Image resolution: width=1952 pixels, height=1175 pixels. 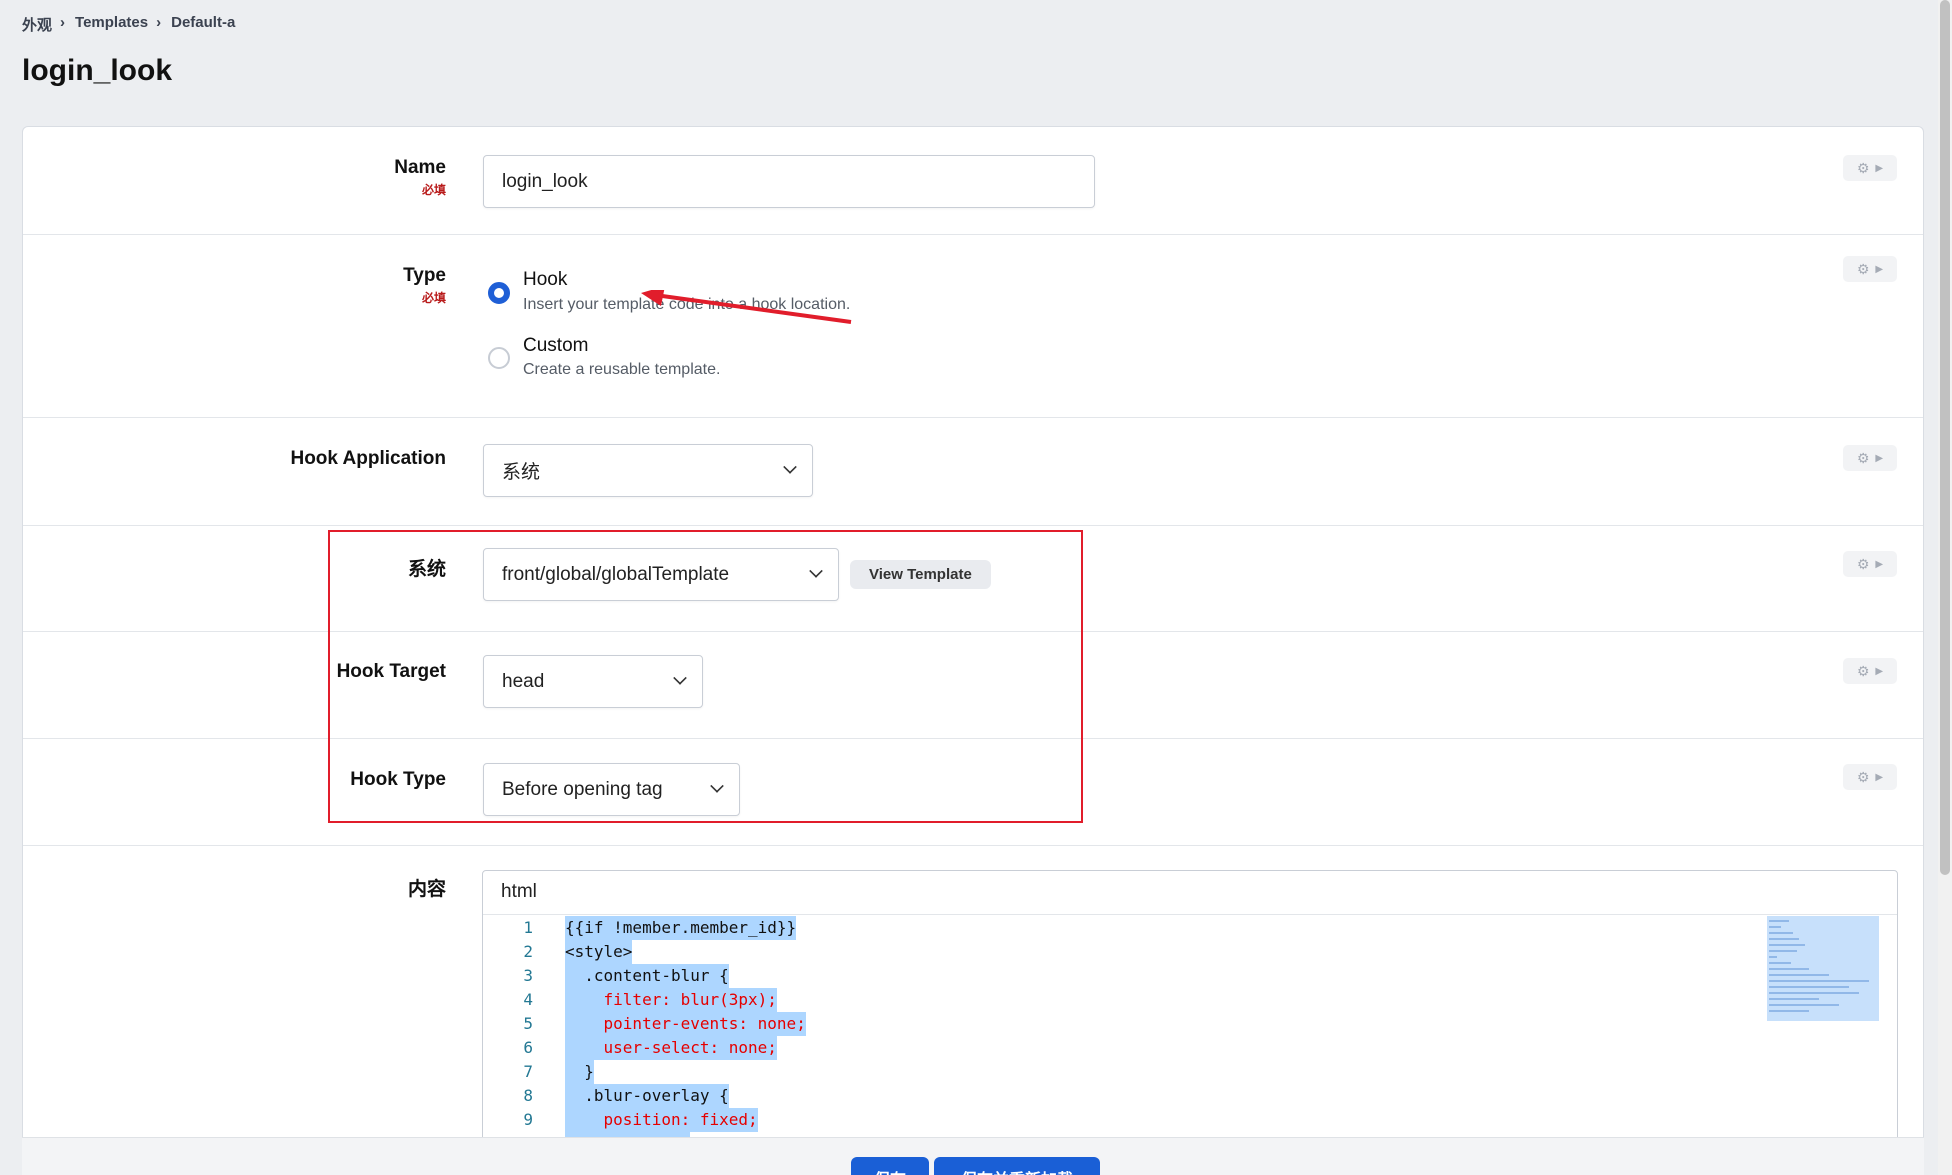 What do you see at coordinates (1133, 928) in the screenshot?
I see `code-line: 1 {{if !member.member_id}}` at bounding box center [1133, 928].